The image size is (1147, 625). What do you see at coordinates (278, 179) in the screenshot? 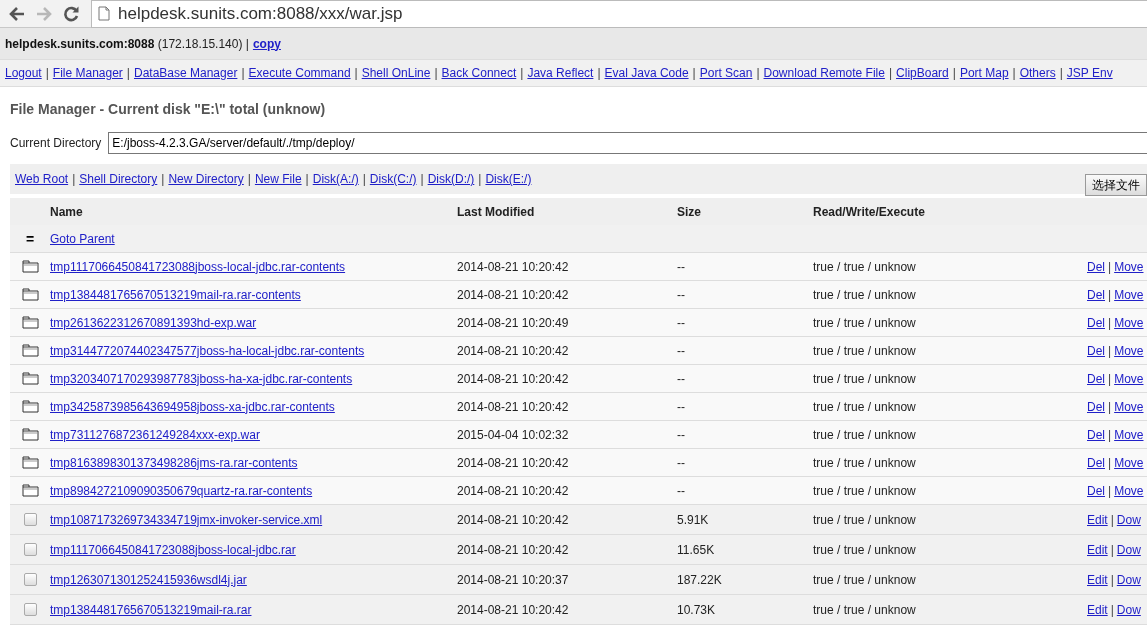
I see `action-link: New File` at bounding box center [278, 179].